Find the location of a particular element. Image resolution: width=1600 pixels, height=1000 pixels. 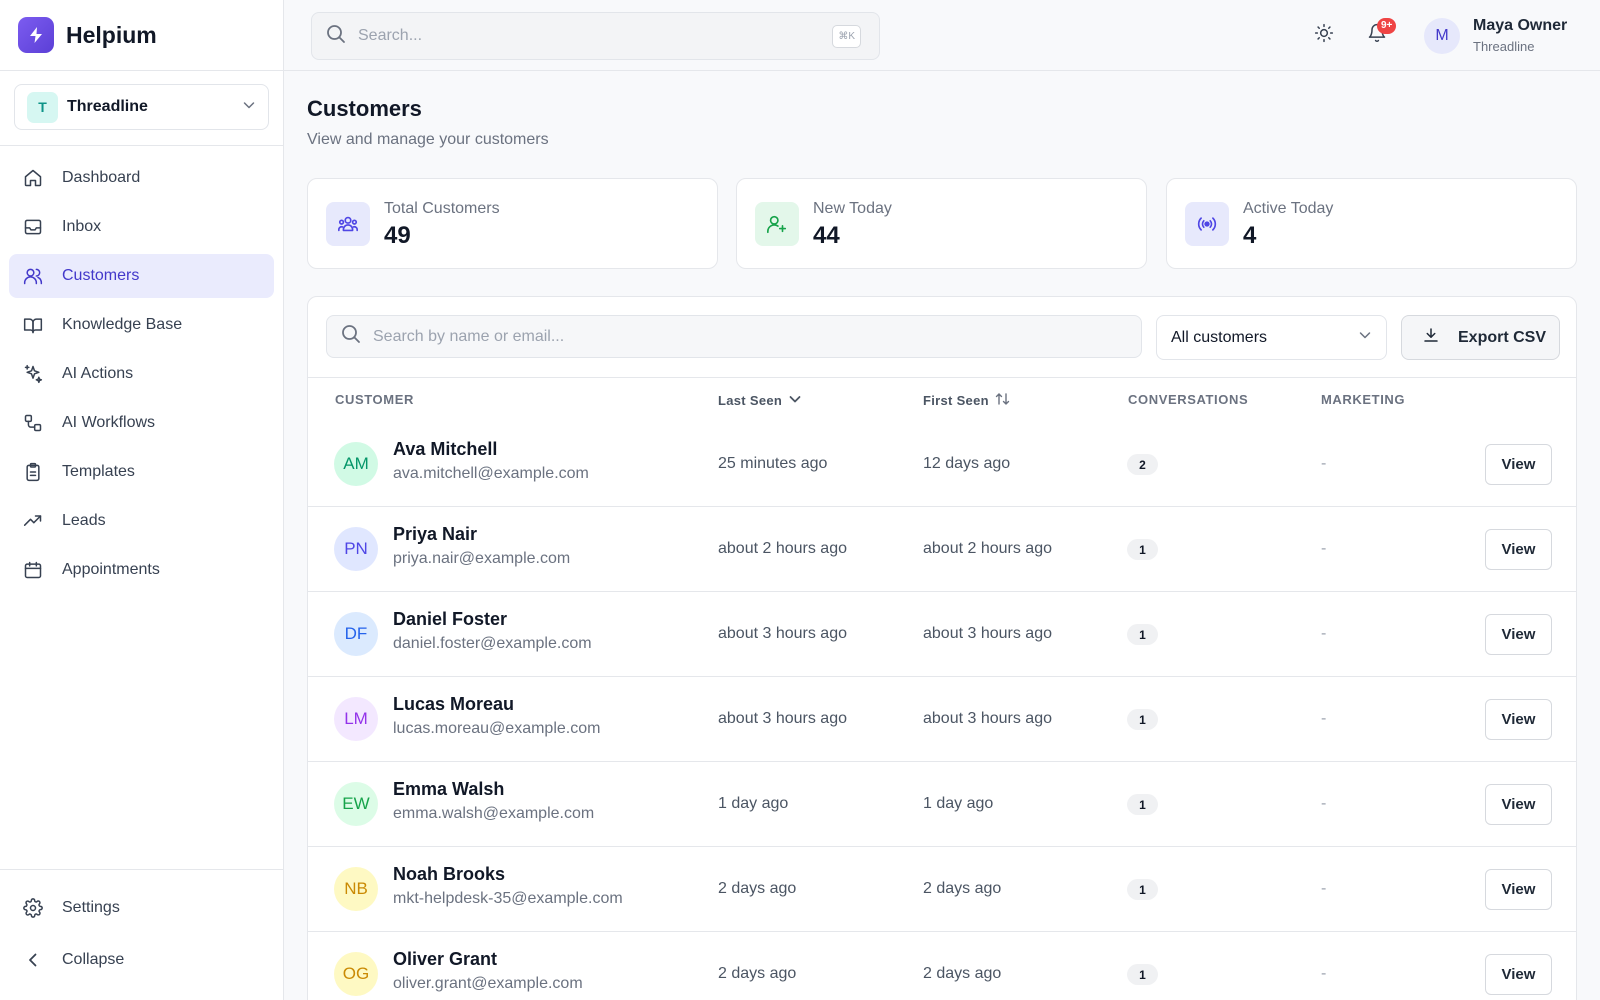

avatar: DF is located at coordinates (356, 634).